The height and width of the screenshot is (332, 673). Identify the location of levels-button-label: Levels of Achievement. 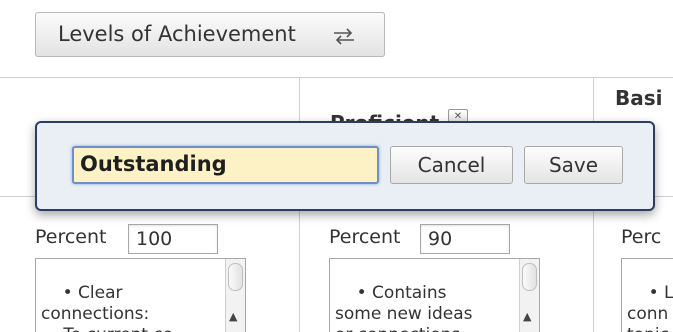
(177, 34).